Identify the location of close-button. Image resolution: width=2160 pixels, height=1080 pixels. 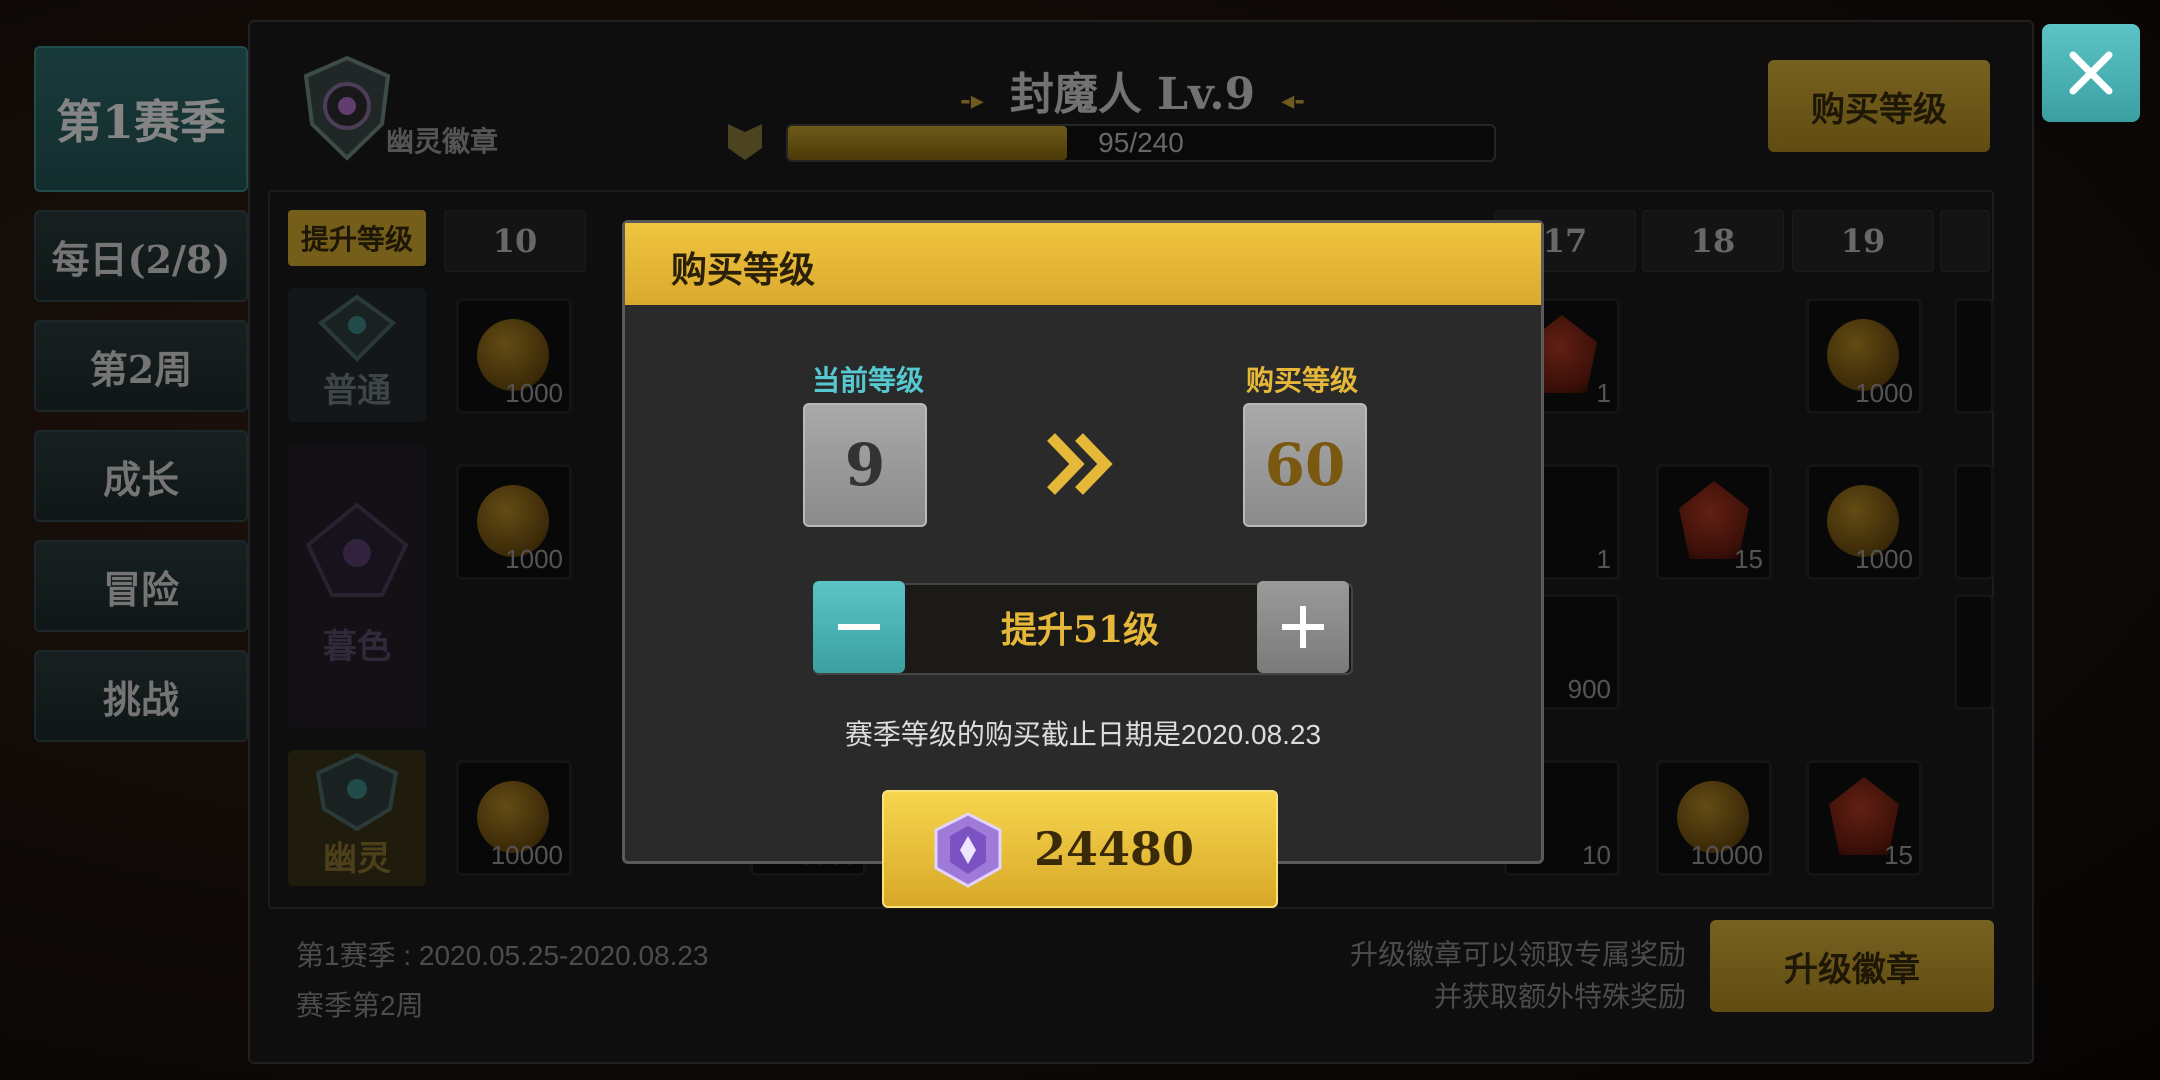
(2091, 73).